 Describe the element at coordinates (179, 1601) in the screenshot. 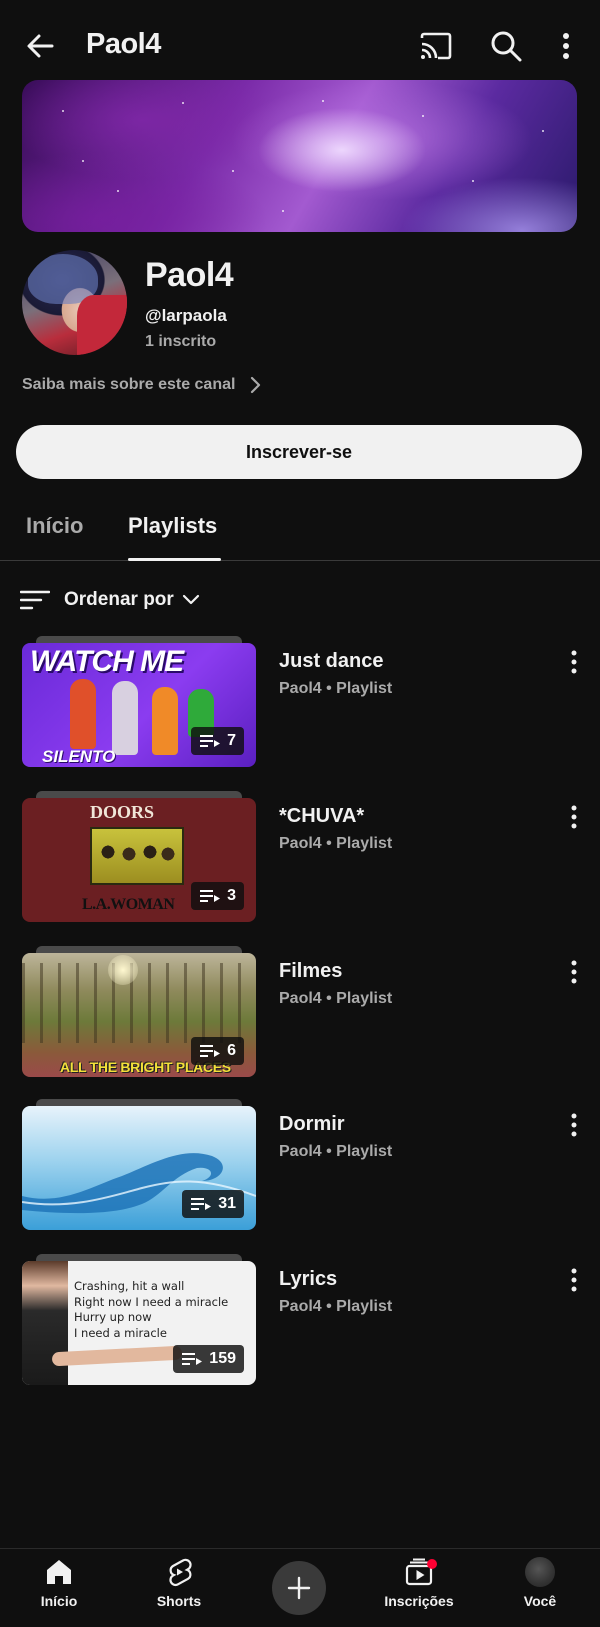

I see `nav-label: Shorts` at that location.